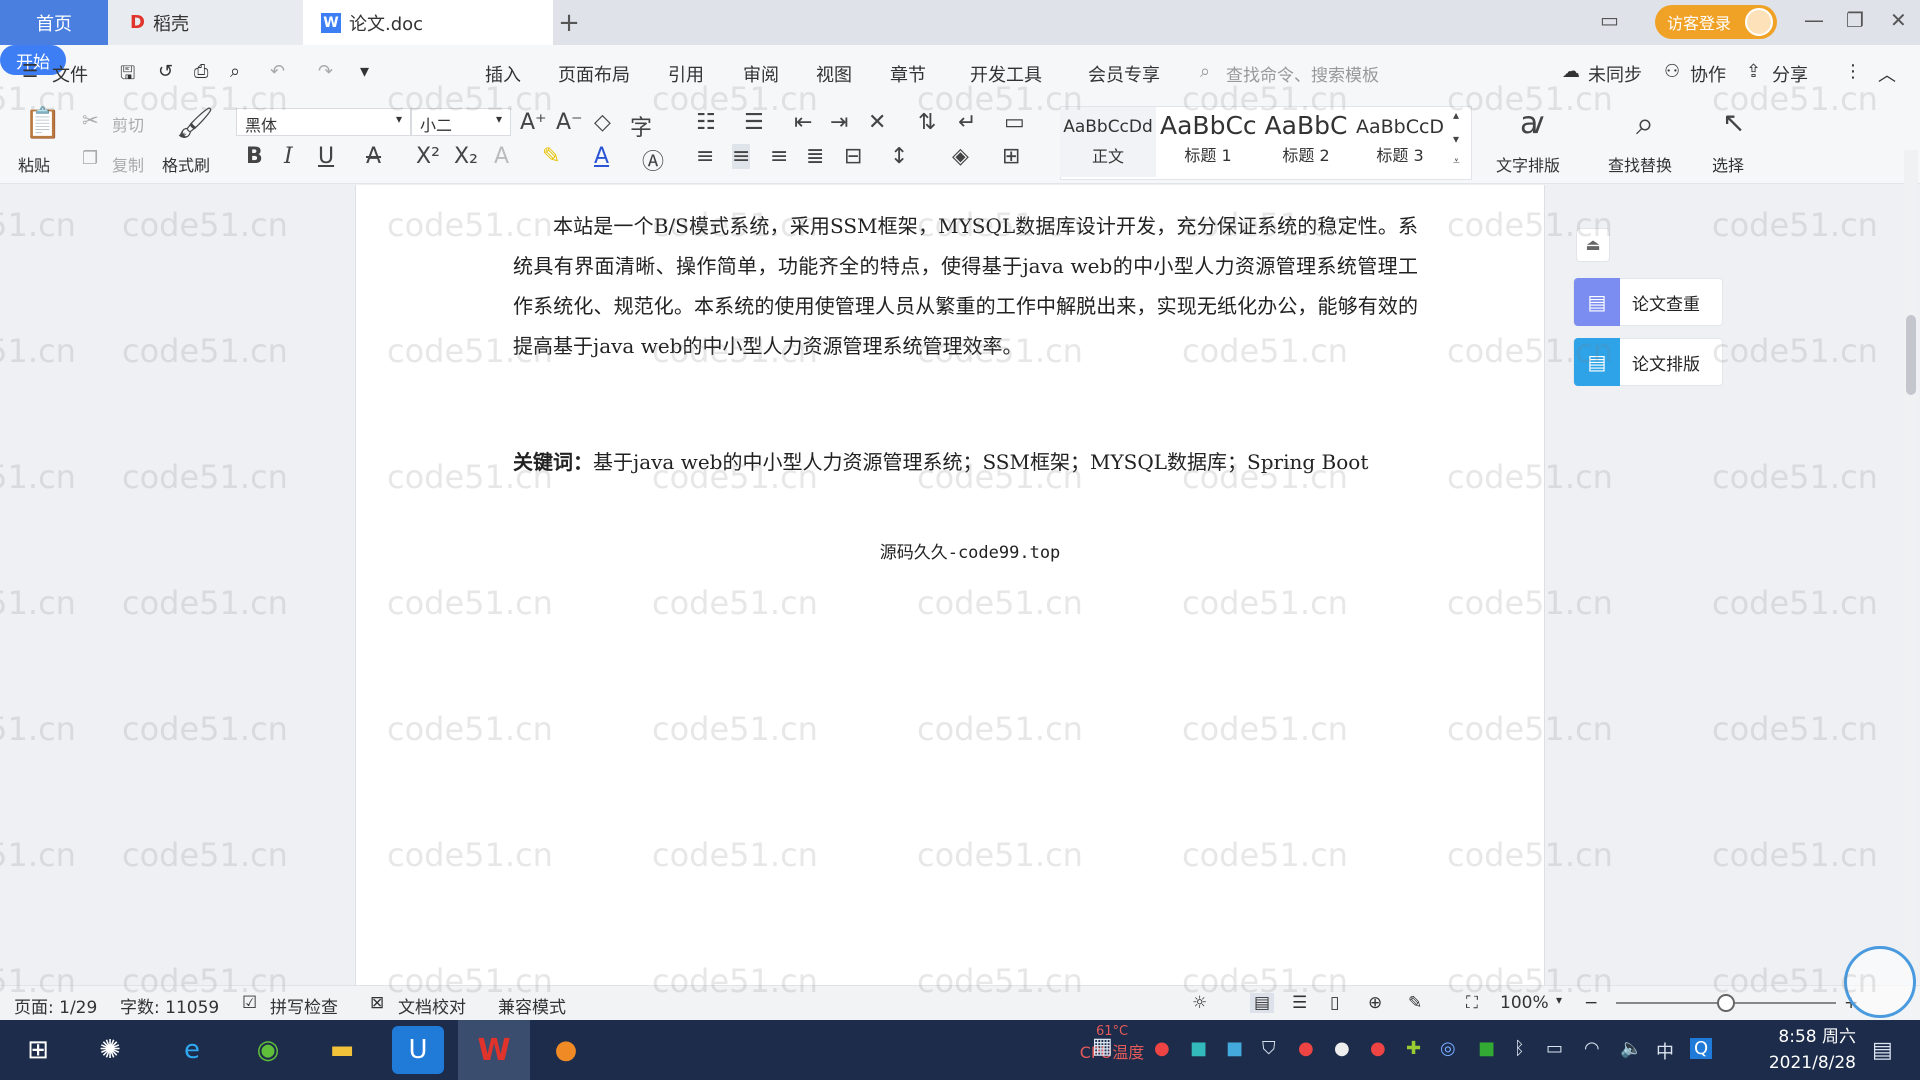 The image size is (1920, 1080). Describe the element at coordinates (1486, 1048) in the screenshot. I see `nvidia-icon: ■` at that location.